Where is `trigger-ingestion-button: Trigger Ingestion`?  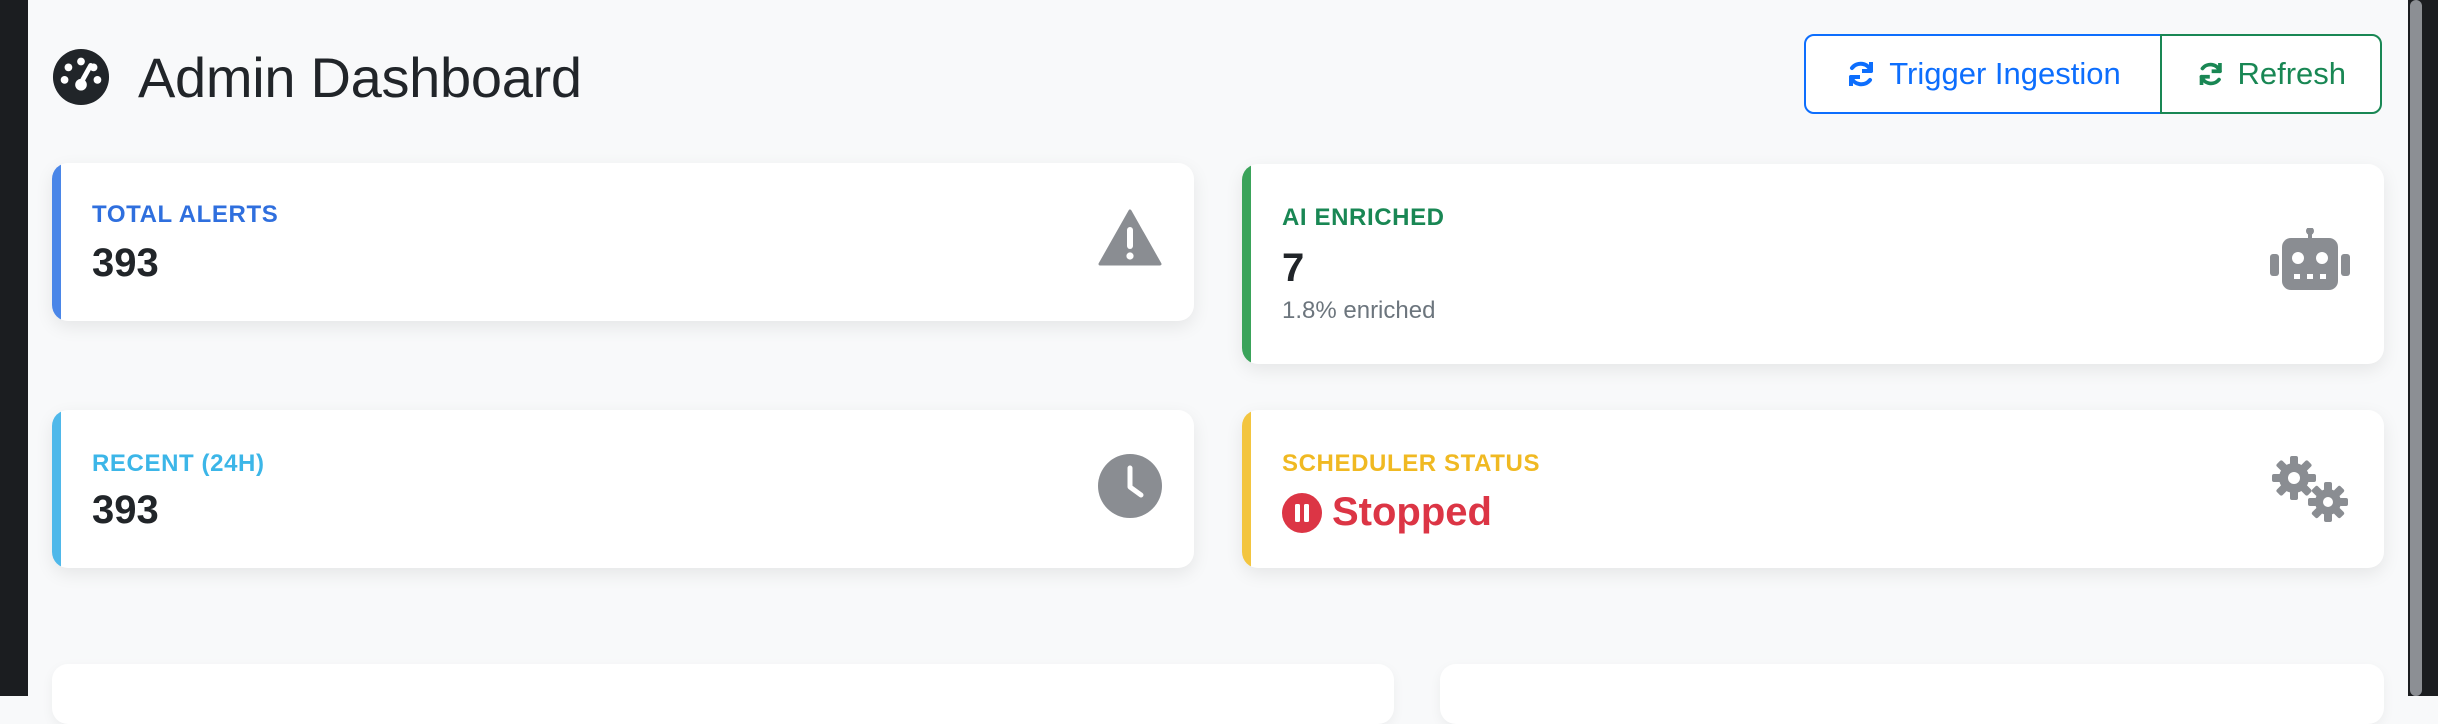 trigger-ingestion-button: Trigger Ingestion is located at coordinates (1983, 74).